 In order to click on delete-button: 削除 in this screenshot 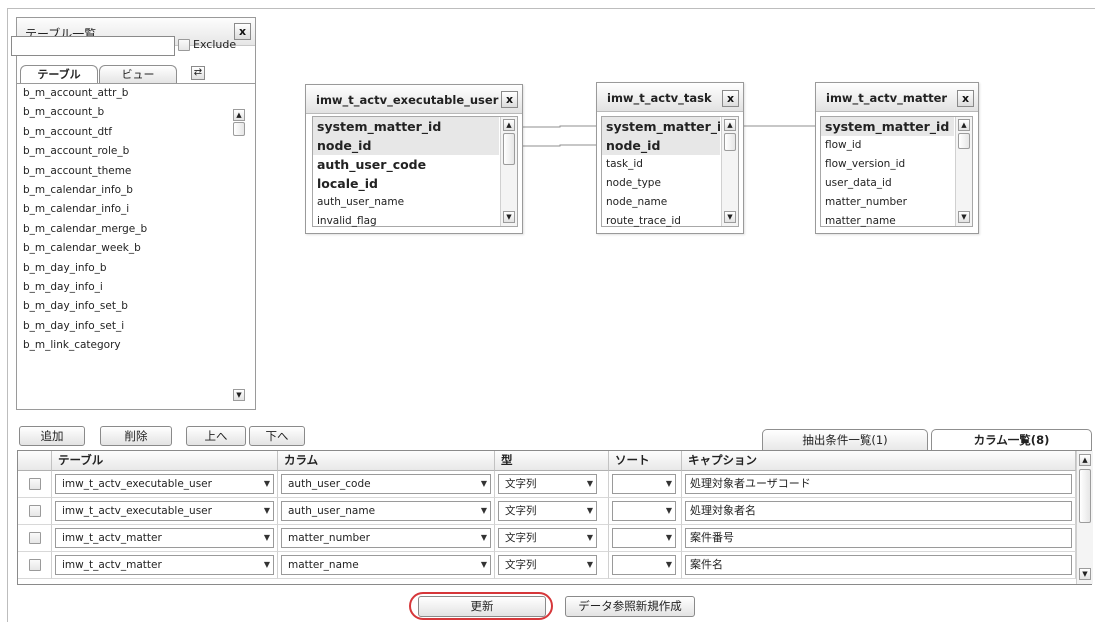, I will do `click(136, 436)`.